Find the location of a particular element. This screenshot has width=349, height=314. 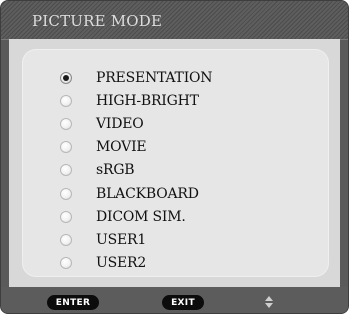

menu-title: PICTURE MODE is located at coordinates (97, 21).